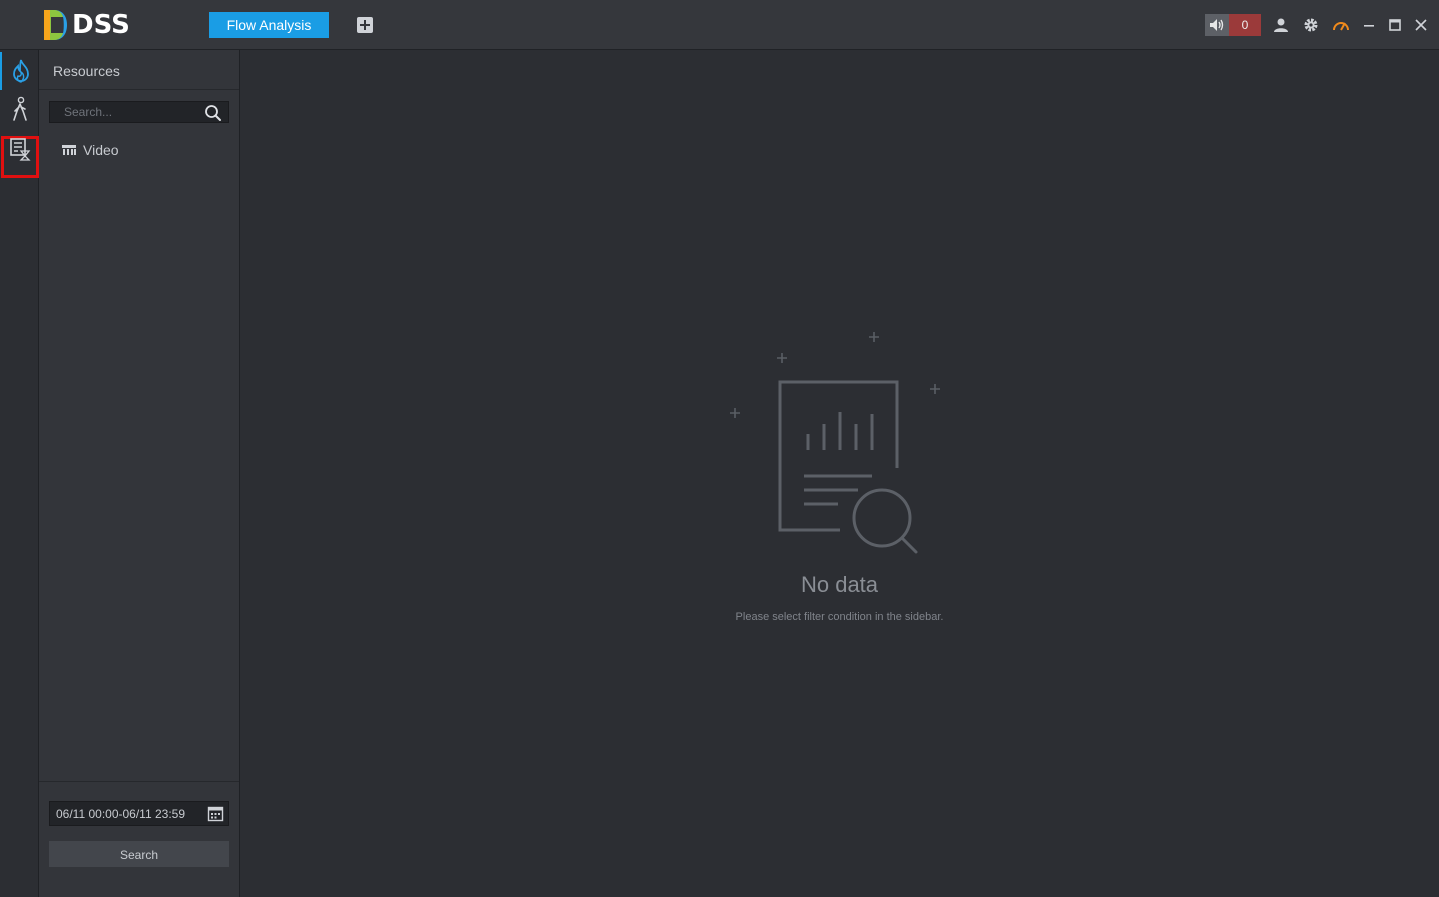 Image resolution: width=1439 pixels, height=897 pixels. I want to click on search-button: Search, so click(139, 854).